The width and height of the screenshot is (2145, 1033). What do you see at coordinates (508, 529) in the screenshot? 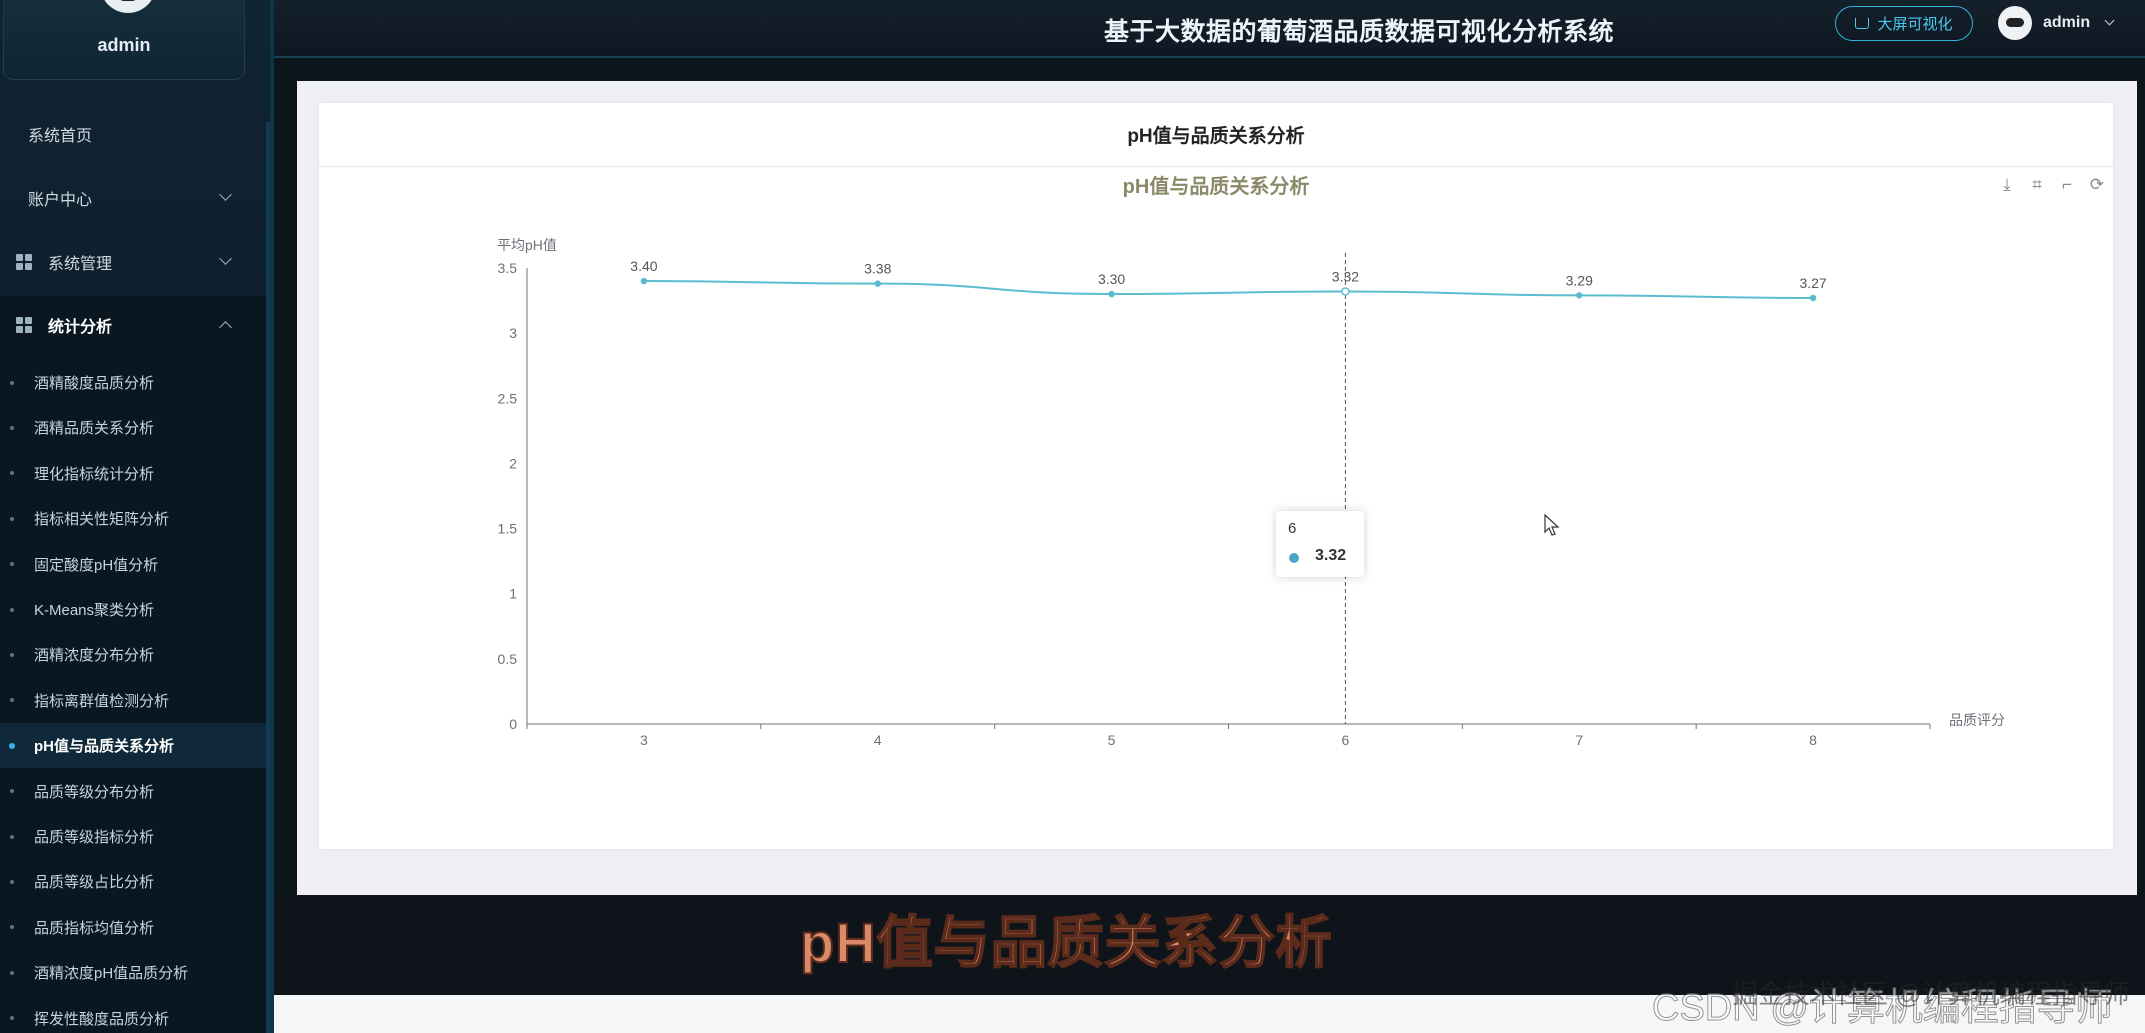
I see `y-tick-label: 1.5` at bounding box center [508, 529].